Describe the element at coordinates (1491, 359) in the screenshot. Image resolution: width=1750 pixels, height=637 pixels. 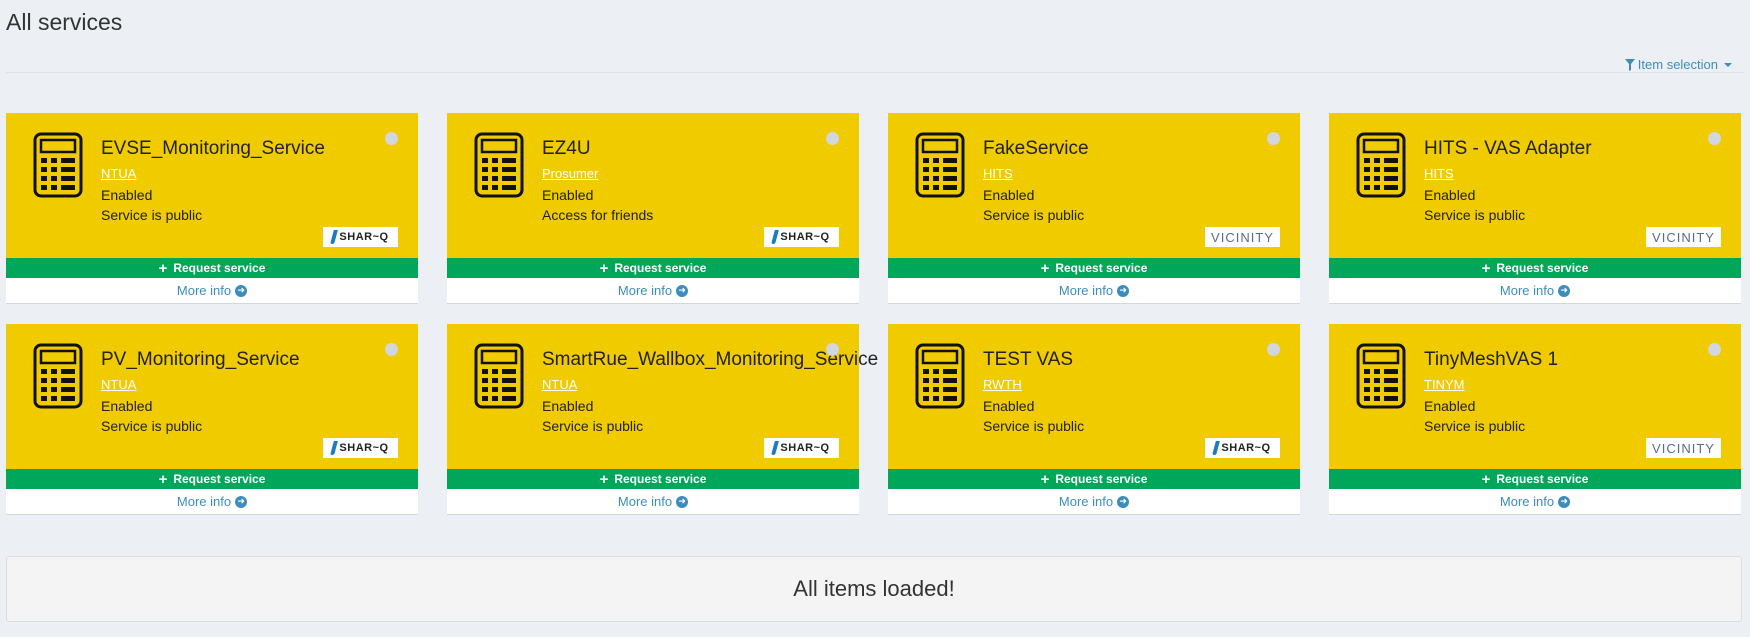
I see `service-name: TinyMeshVAS 1` at that location.